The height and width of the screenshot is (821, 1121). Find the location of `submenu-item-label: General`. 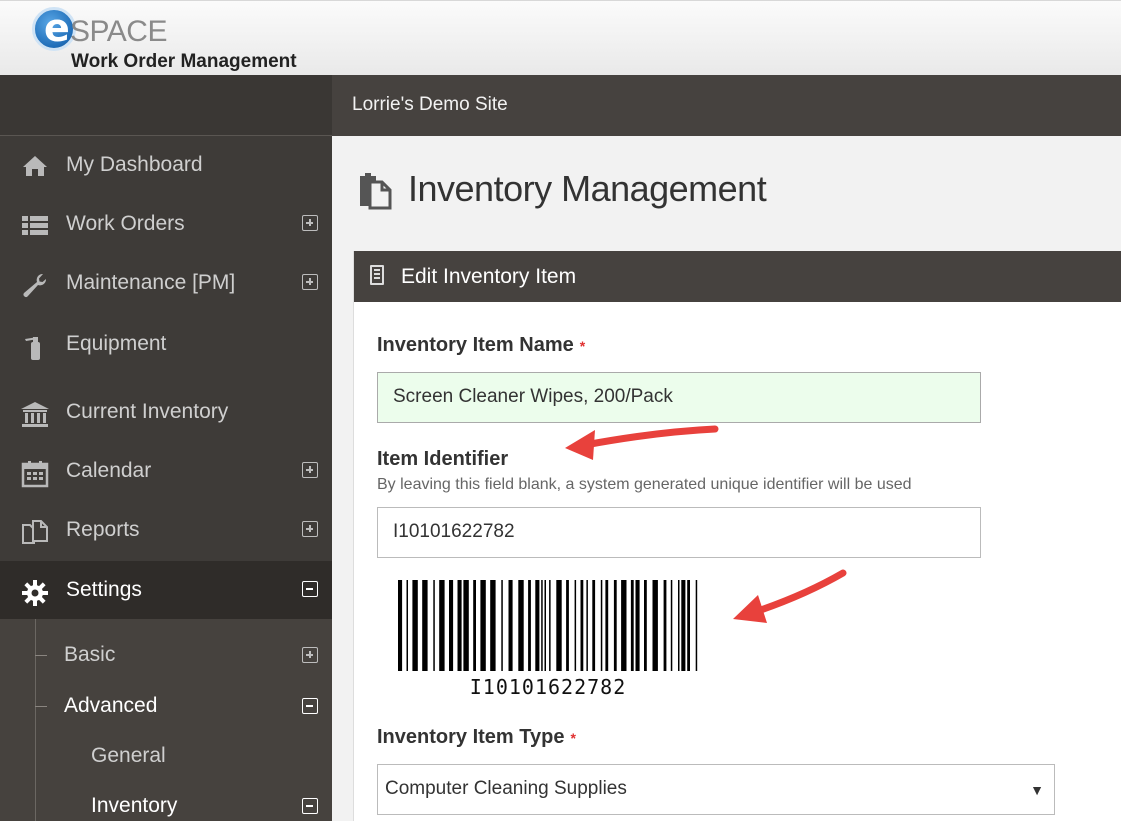

submenu-item-label: General is located at coordinates (128, 755).